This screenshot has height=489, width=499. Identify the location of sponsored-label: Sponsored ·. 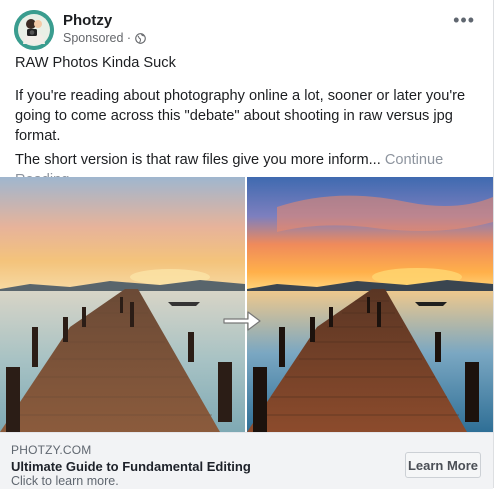
(97, 38).